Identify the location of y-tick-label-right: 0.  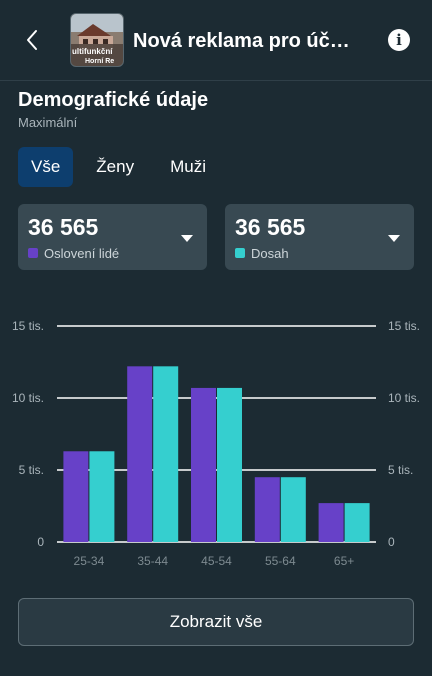
(391, 542).